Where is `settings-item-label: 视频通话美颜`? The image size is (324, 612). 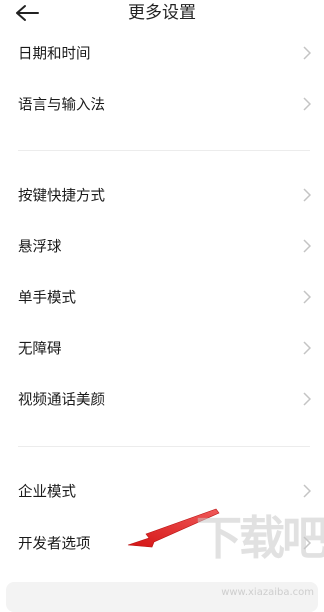 settings-item-label: 视频通话美颜 is located at coordinates (61, 400).